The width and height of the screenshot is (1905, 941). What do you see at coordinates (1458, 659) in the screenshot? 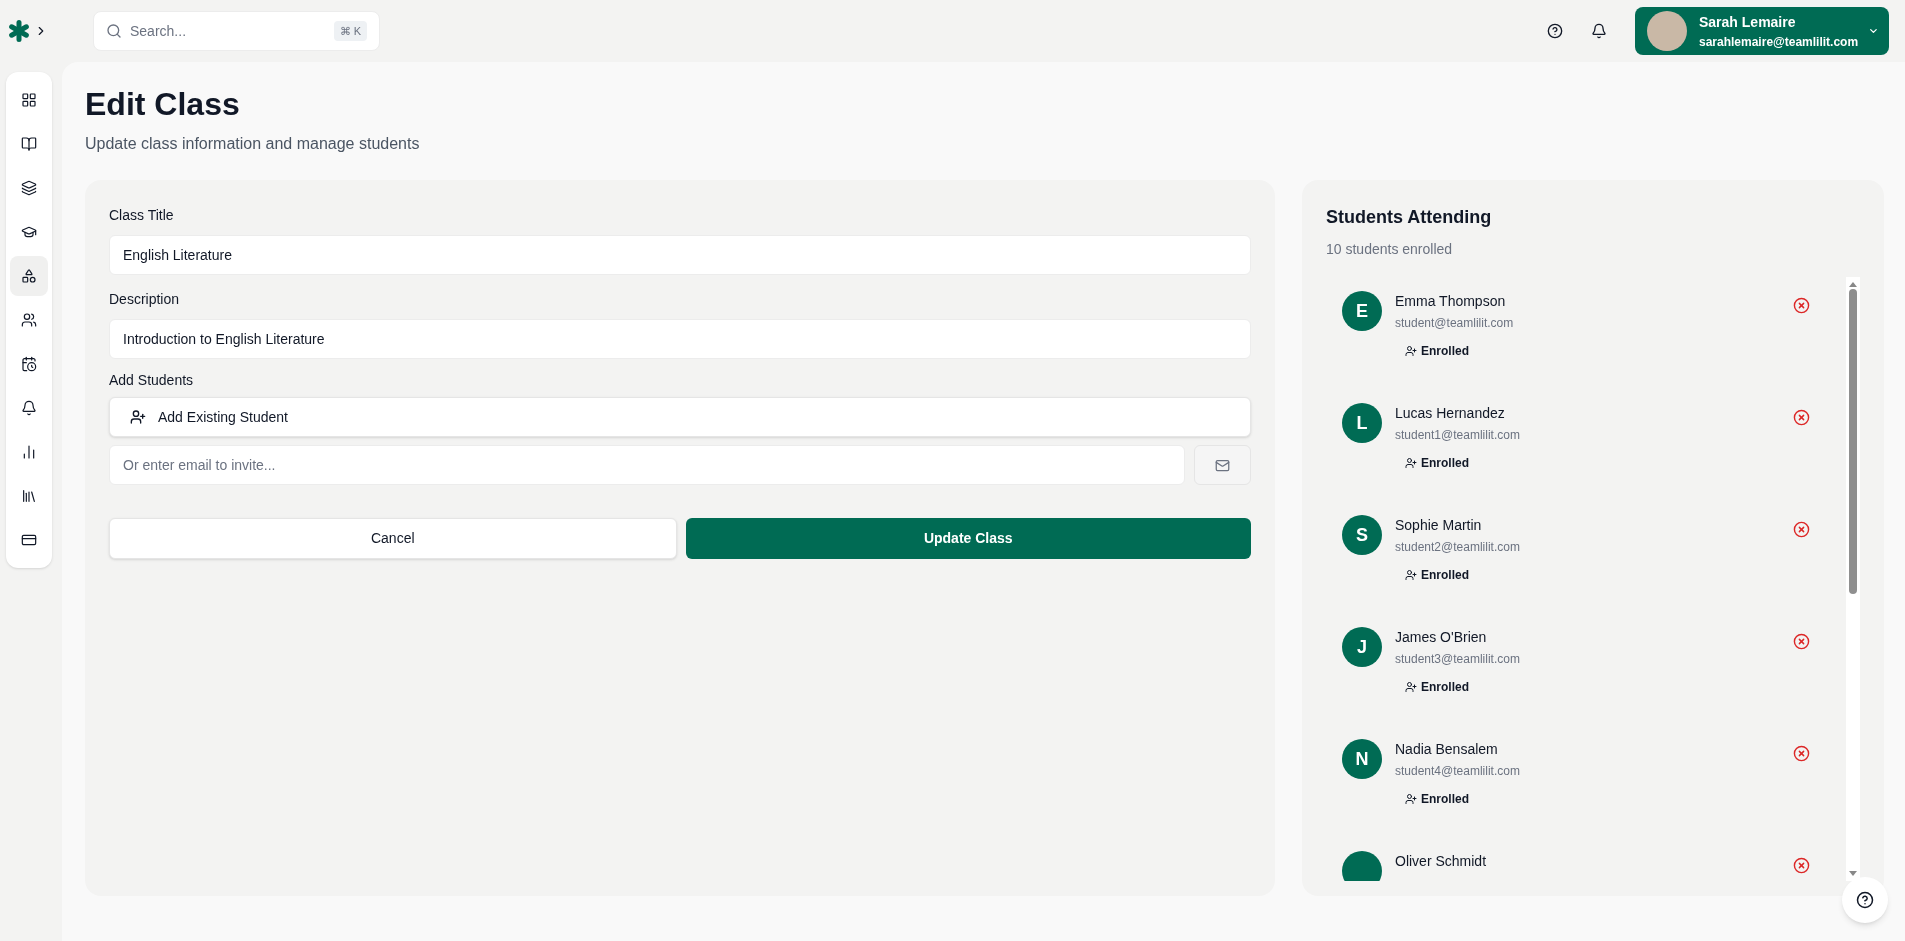
I see `student-email: student3@teamlilit.com` at bounding box center [1458, 659].